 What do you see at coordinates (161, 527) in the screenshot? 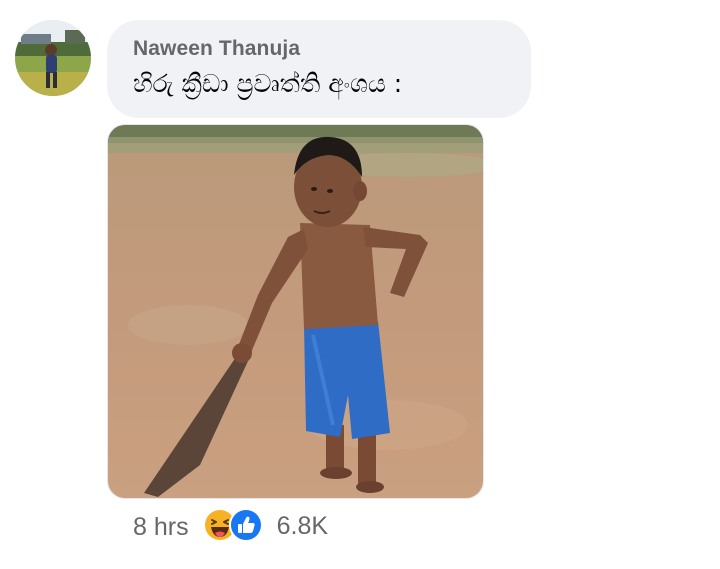
I see `timestamp: 8 hrs` at bounding box center [161, 527].